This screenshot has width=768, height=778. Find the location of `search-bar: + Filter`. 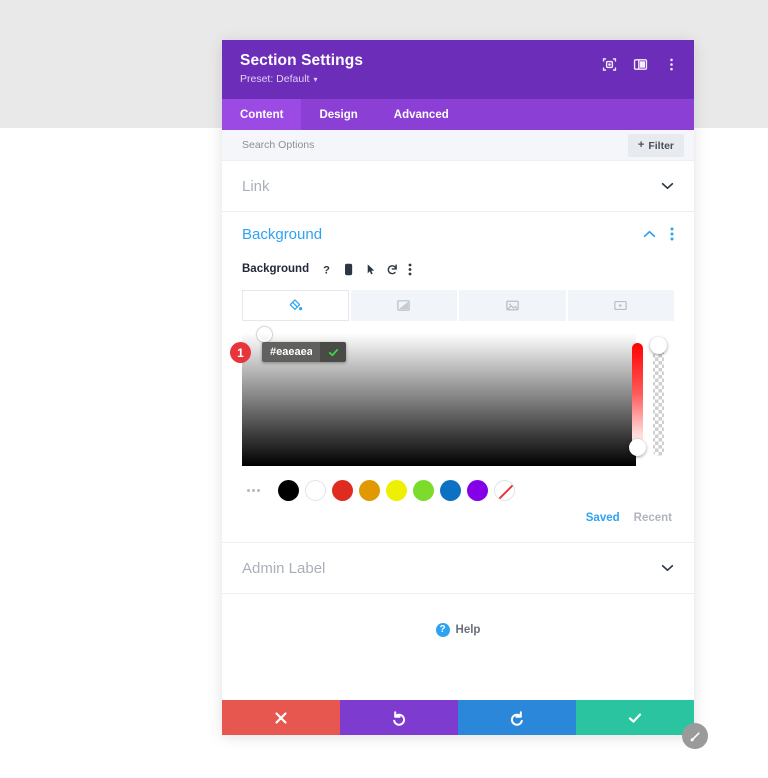

search-bar: + Filter is located at coordinates (458, 145).